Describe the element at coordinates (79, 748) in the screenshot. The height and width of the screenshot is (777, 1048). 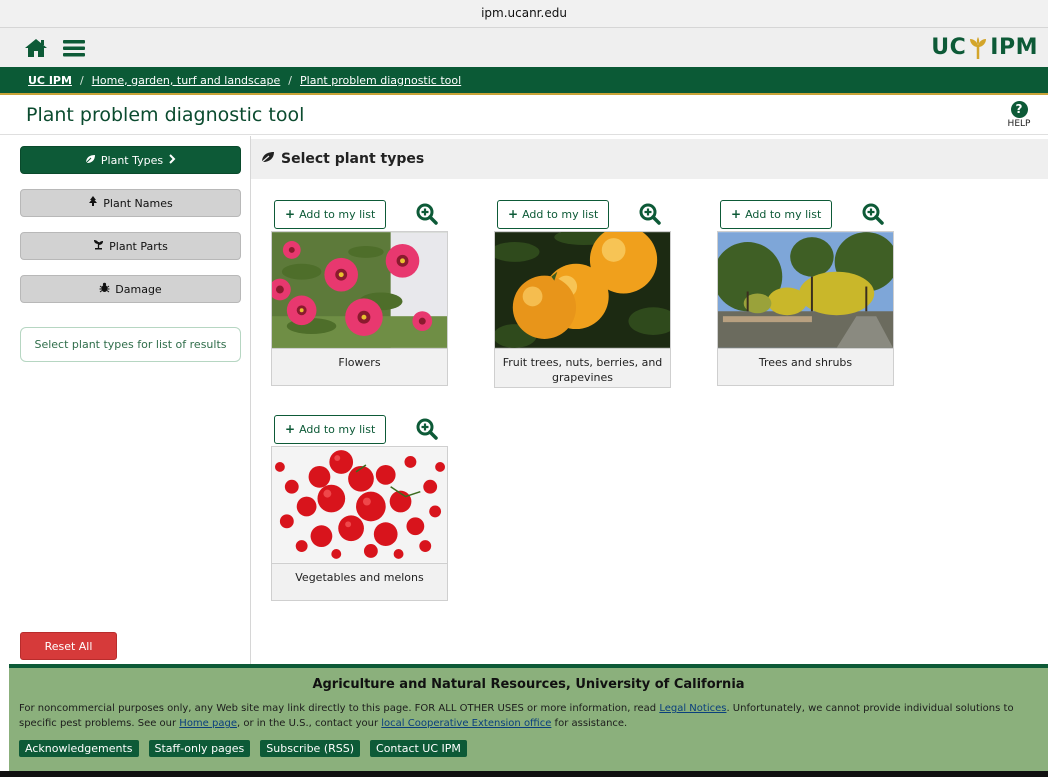
I see `acknowledgements-link: Acknowledgements` at that location.